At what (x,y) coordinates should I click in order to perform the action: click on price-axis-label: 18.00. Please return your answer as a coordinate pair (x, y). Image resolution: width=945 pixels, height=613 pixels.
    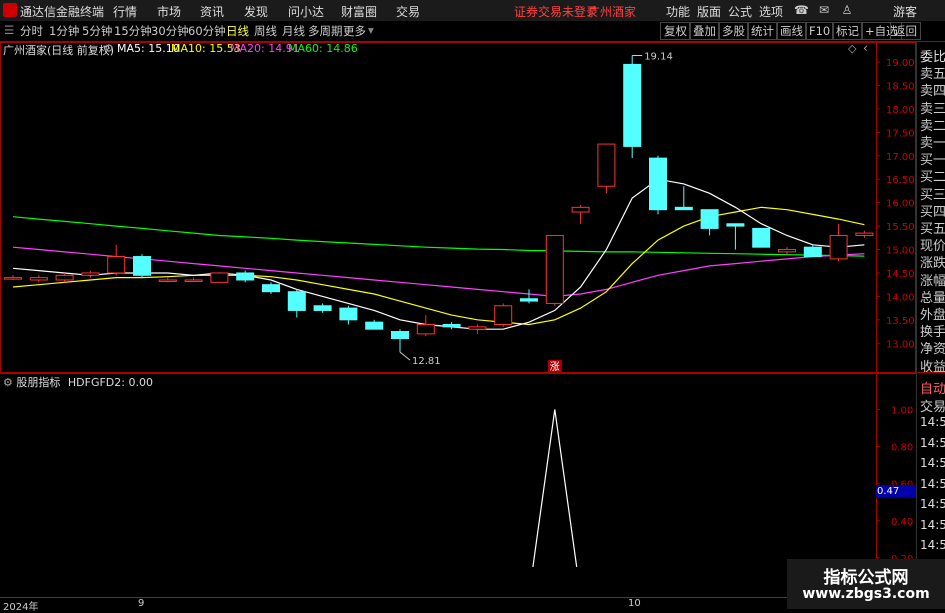
    Looking at the image, I should click on (900, 110).